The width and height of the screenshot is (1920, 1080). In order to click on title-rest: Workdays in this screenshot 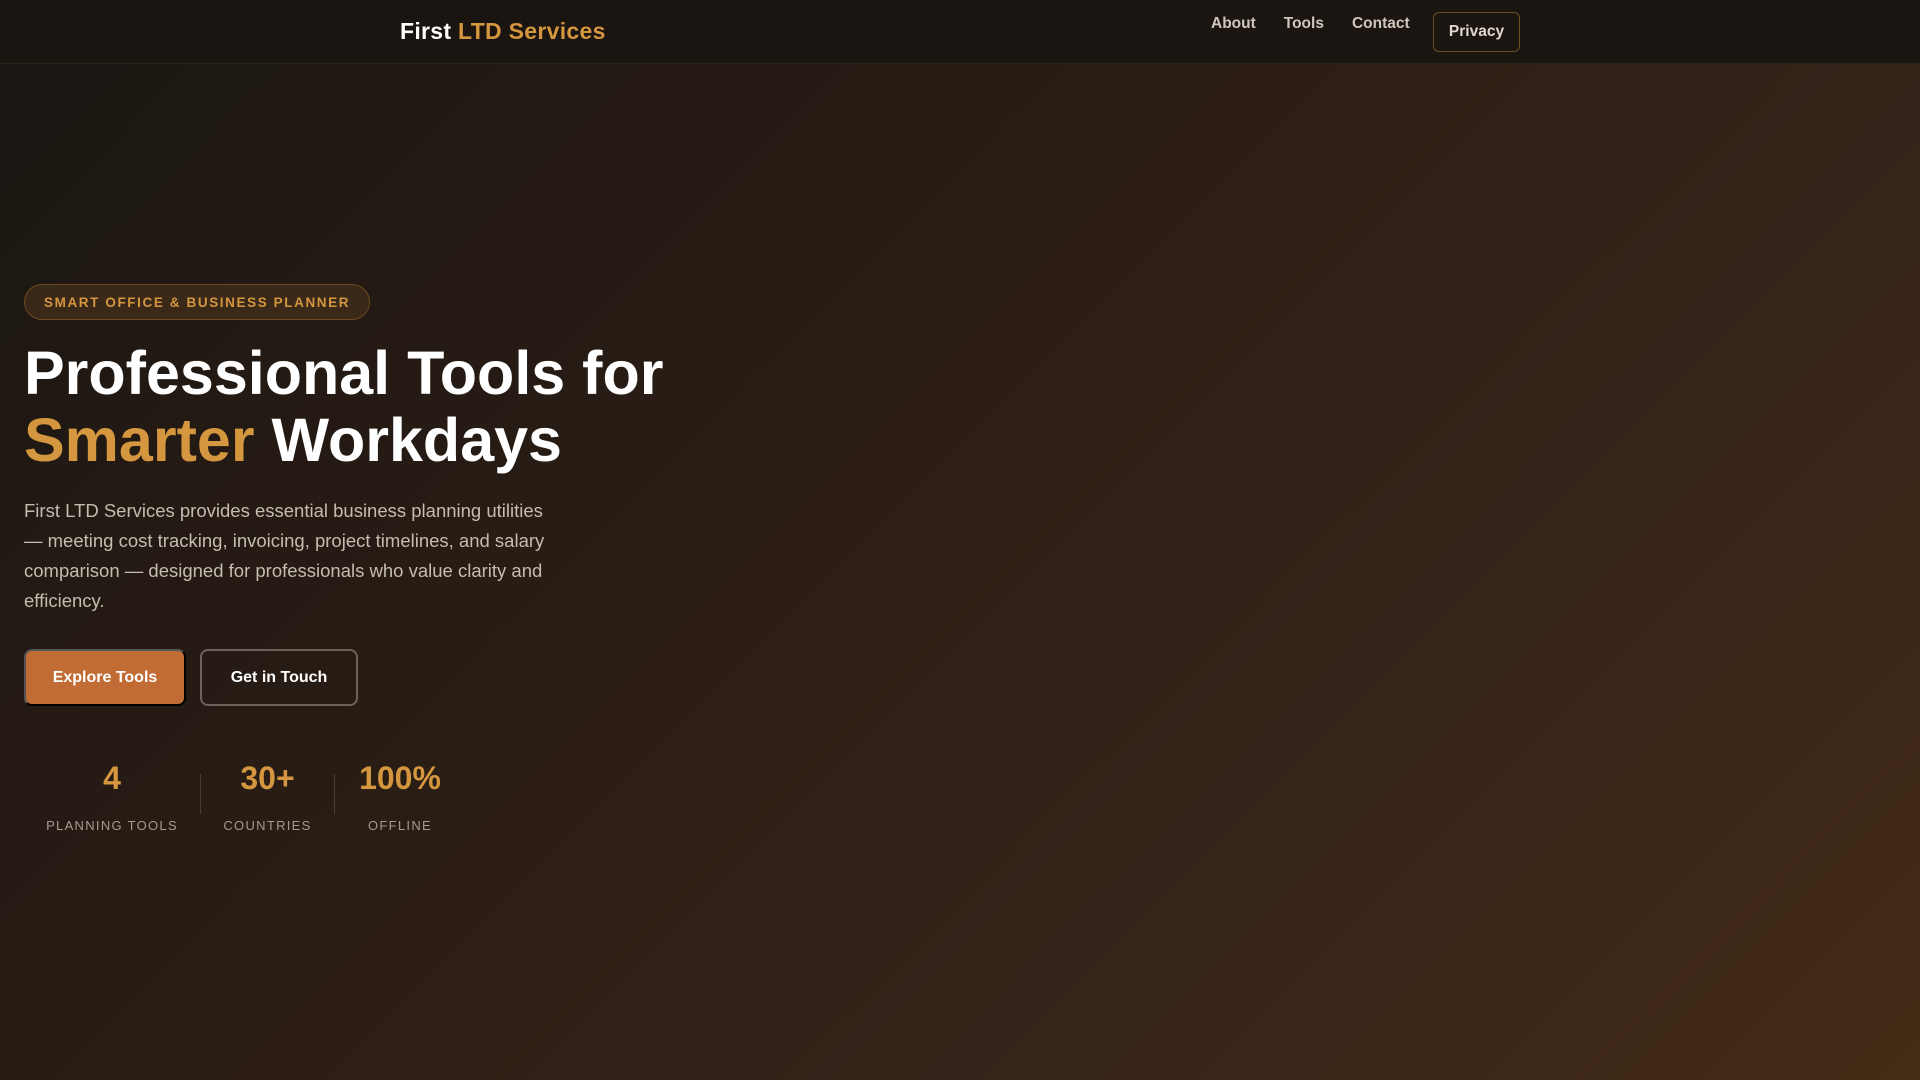, I will do `click(416, 440)`.